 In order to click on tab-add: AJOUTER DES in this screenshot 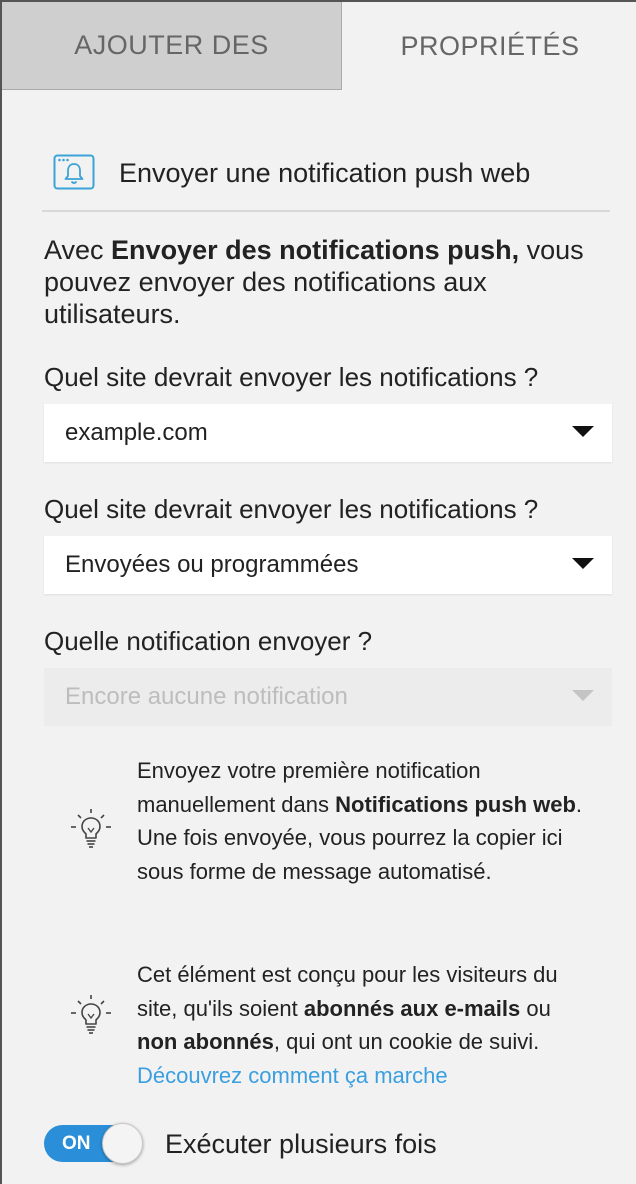, I will do `click(172, 46)`.